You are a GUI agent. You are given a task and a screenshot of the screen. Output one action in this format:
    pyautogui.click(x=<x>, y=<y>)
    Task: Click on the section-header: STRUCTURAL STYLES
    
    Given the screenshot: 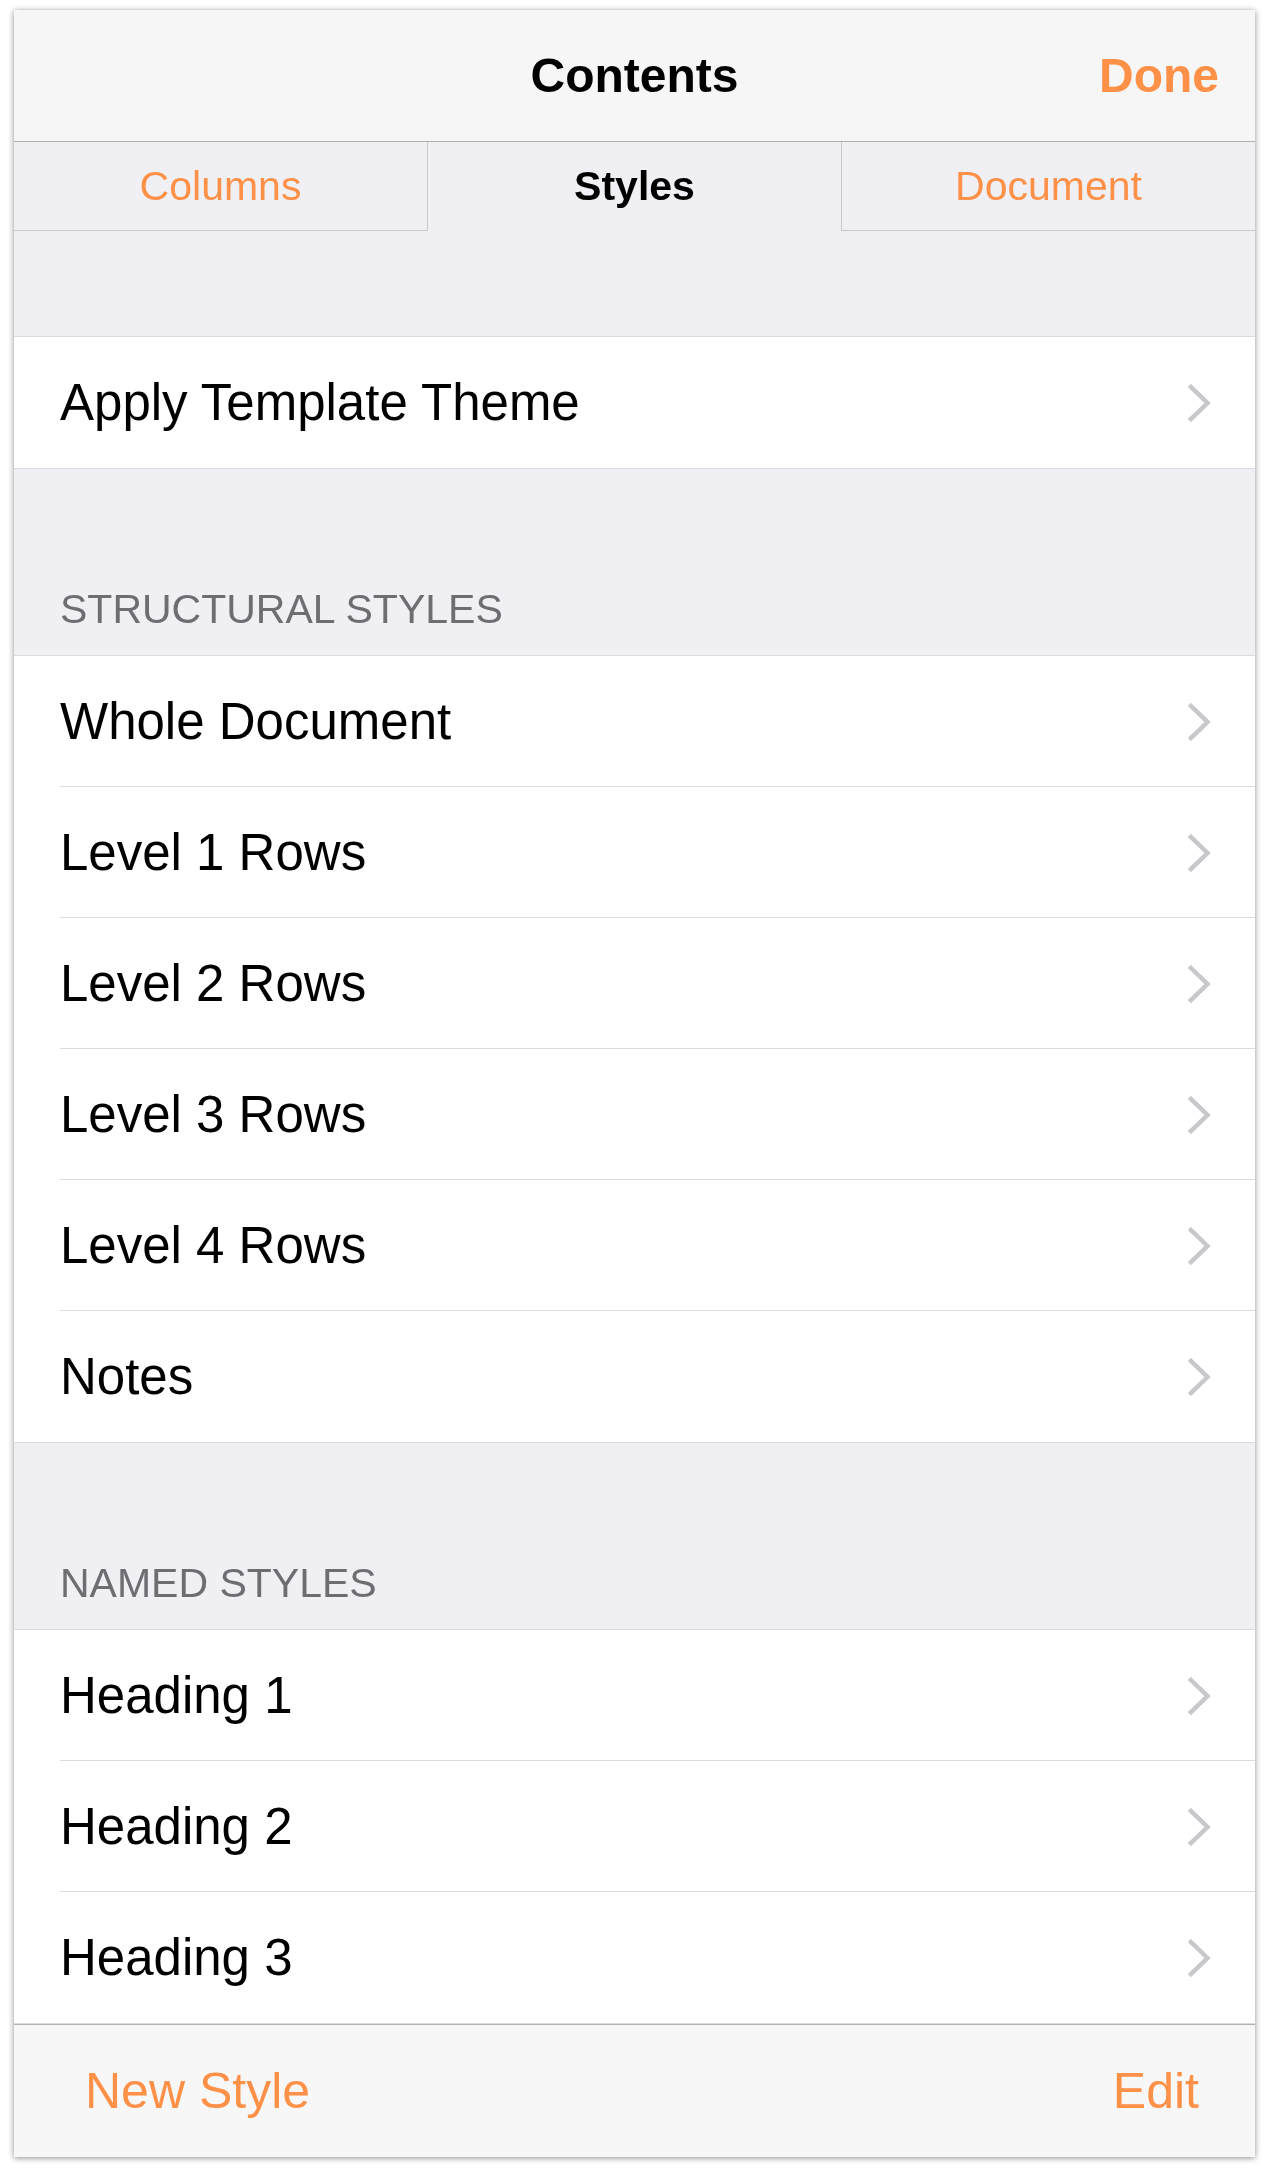 What is the action you would take?
    pyautogui.click(x=281, y=609)
    